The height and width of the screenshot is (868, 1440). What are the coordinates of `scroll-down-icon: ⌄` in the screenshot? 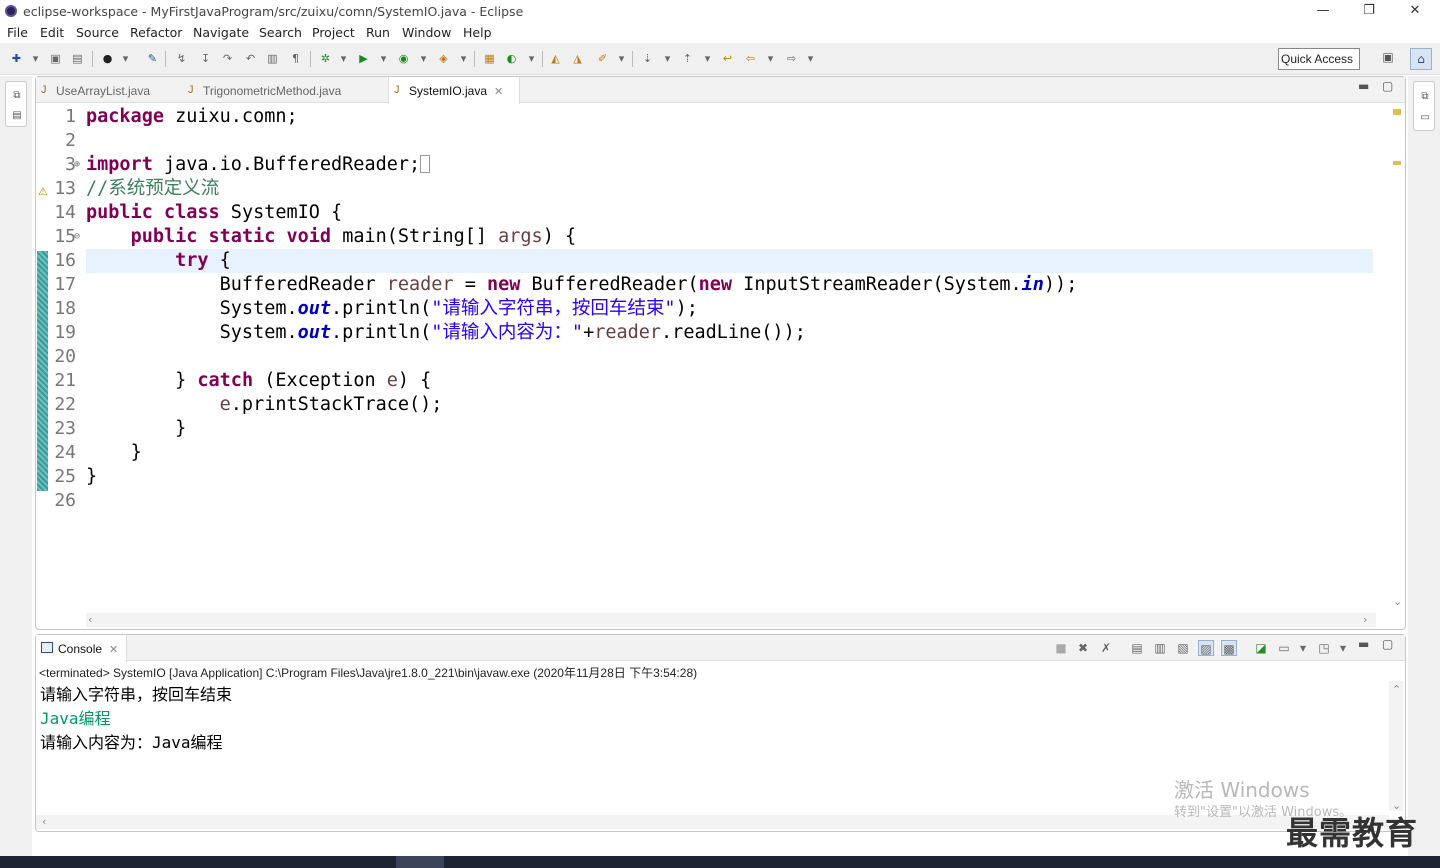 It's located at (1397, 601).